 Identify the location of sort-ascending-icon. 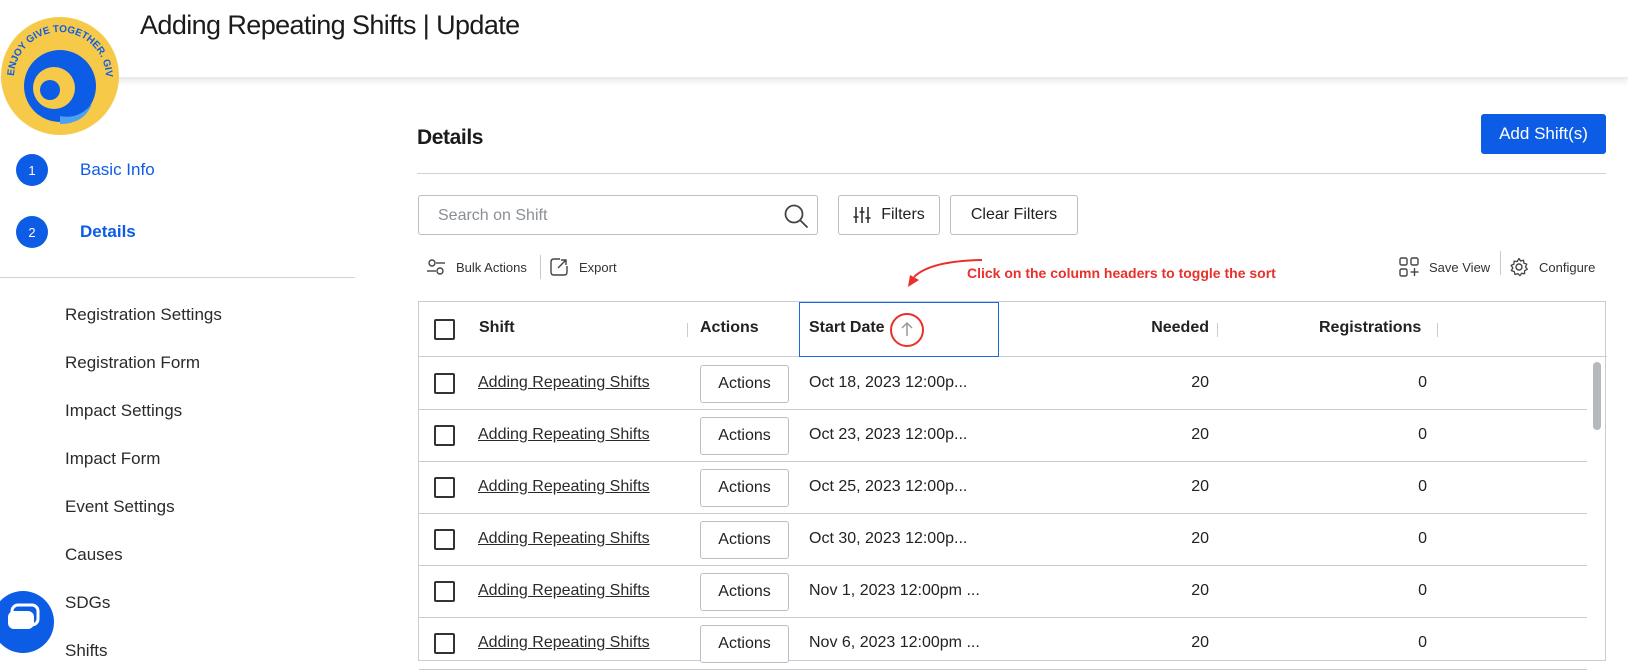
(907, 329).